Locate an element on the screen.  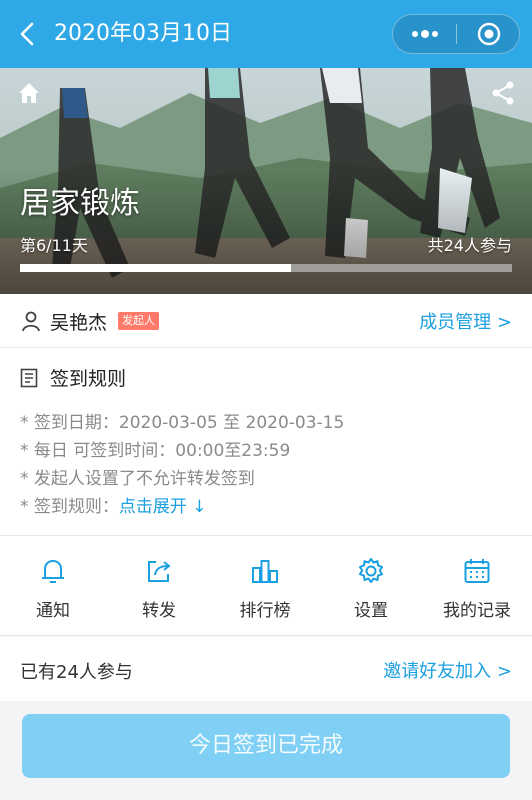
rule-line: * 每日 可签到时间：00:00至23:59 is located at coordinates (155, 451).